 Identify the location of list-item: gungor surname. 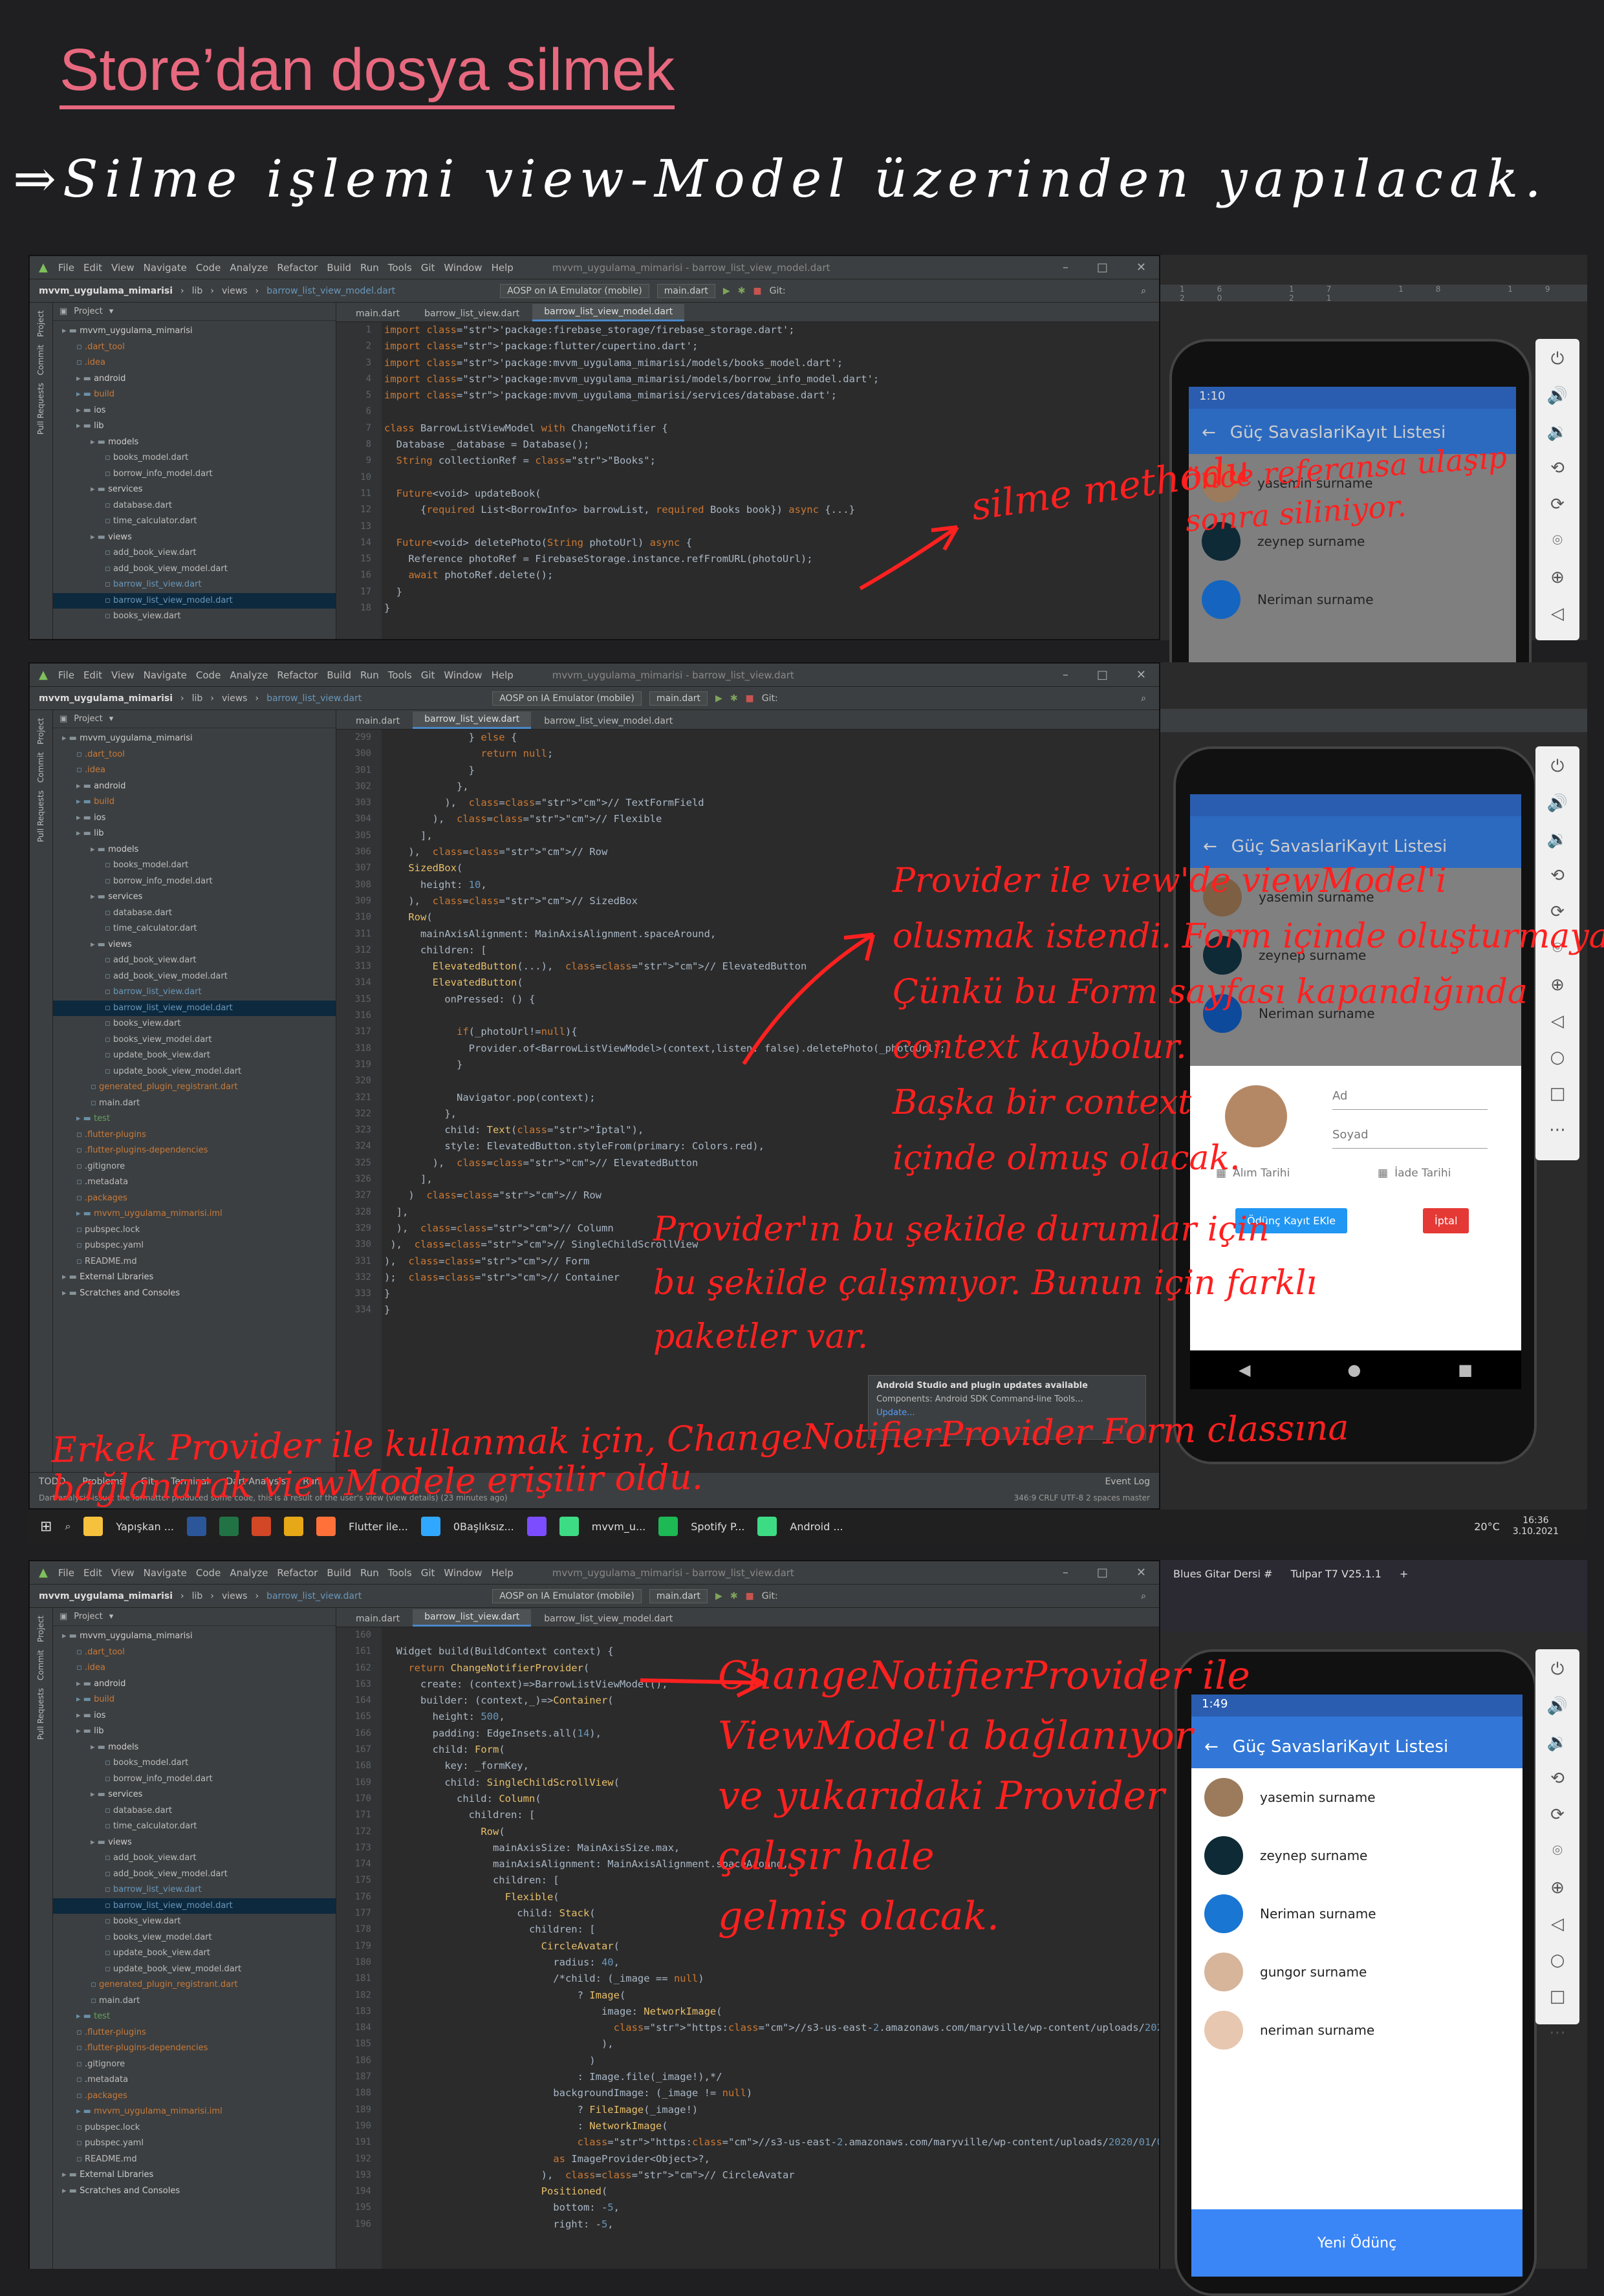
(1357, 1972).